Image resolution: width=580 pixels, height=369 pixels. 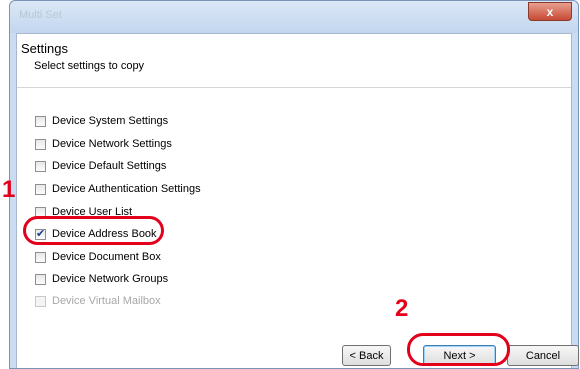 What do you see at coordinates (93, 230) in the screenshot?
I see `highlight-ring-address-book` at bounding box center [93, 230].